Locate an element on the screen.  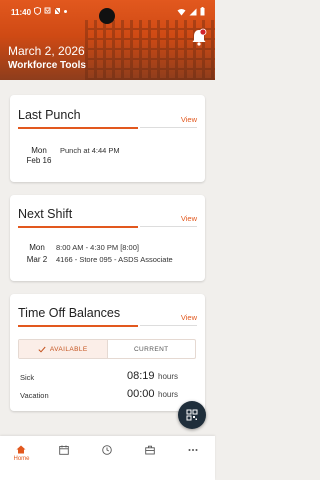
tab-available: AVAILABLE is located at coordinates (63, 349).